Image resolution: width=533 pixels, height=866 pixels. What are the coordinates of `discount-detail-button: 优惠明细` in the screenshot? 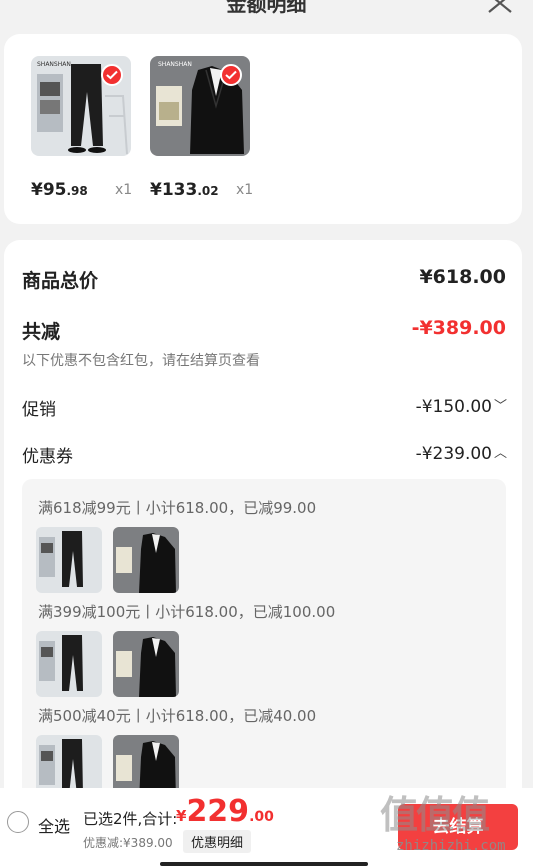 It's located at (217, 841).